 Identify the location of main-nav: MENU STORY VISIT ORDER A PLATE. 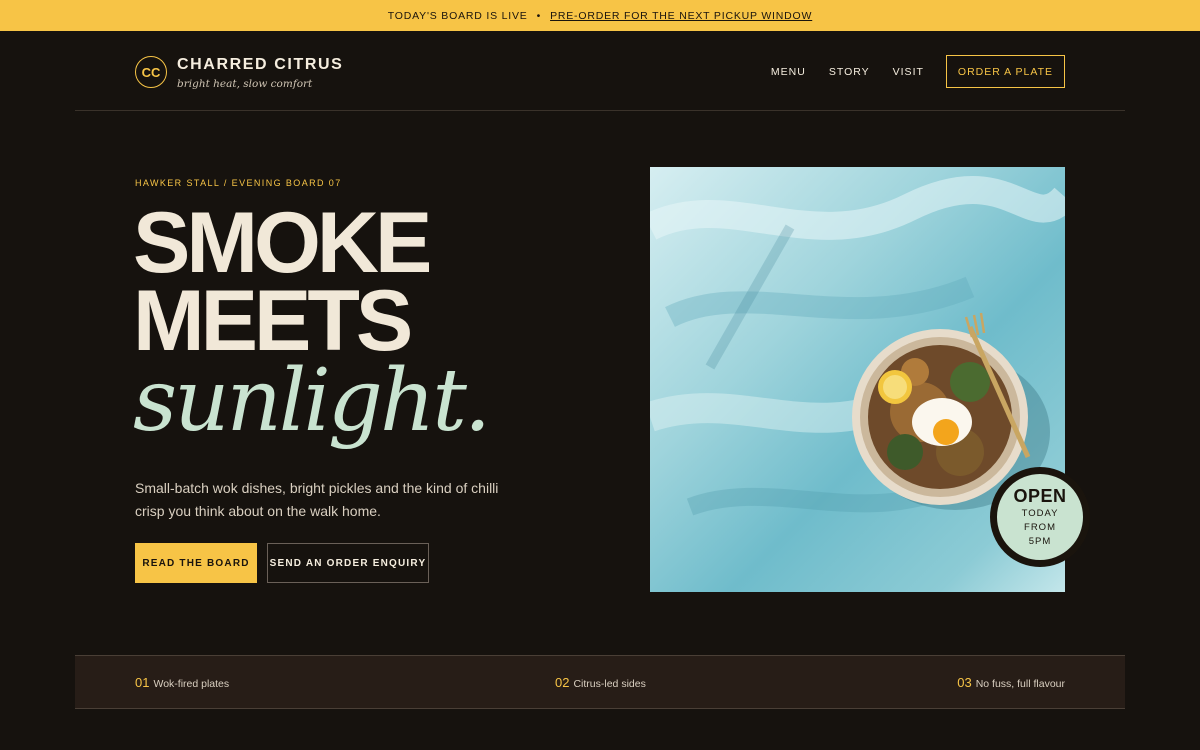
(906, 71).